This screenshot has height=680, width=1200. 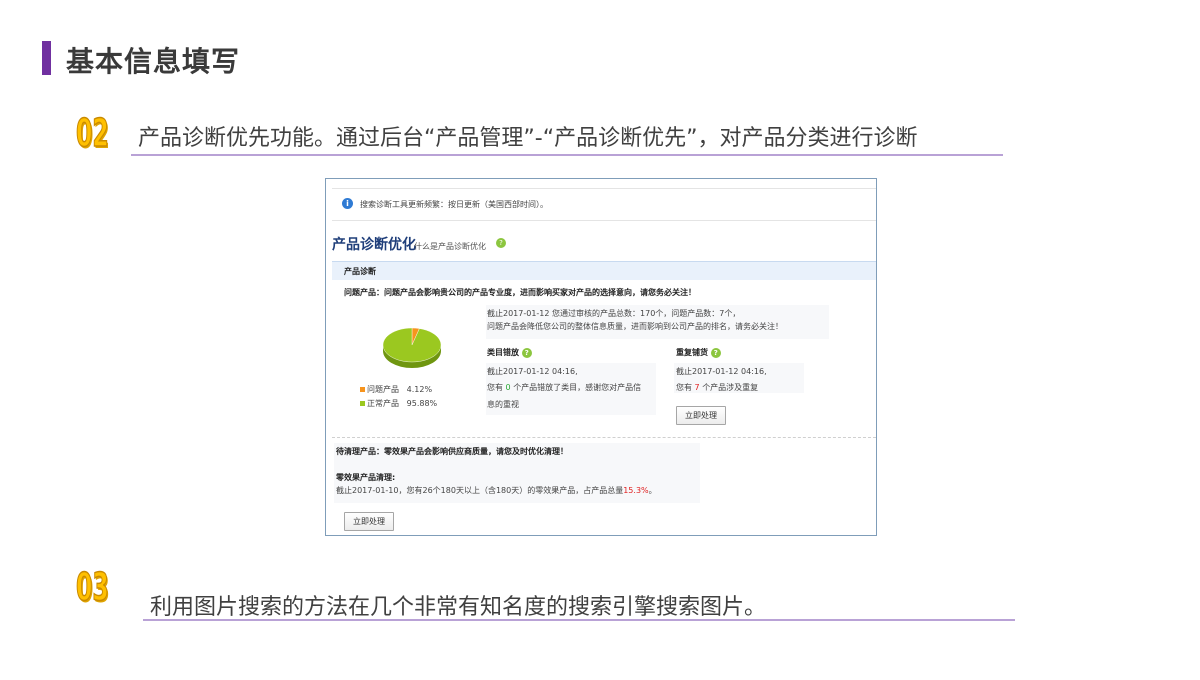 I want to click on slide-title: 基本信息填写, so click(x=153, y=61).